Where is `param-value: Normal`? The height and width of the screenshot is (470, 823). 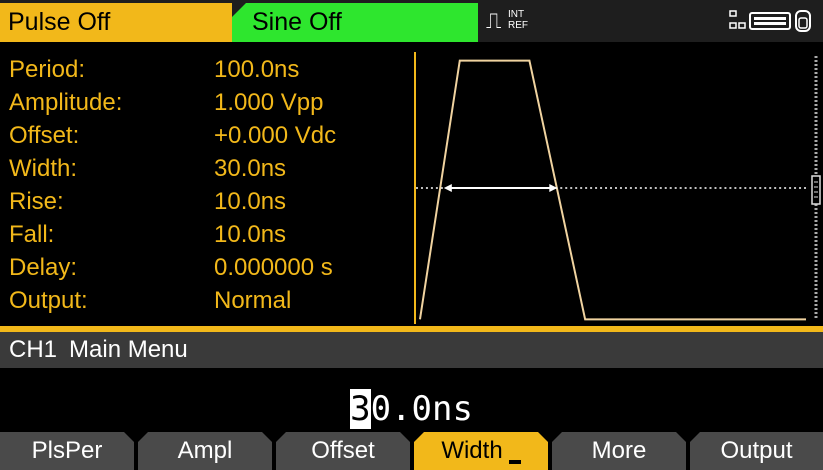
param-value: Normal is located at coordinates (253, 300).